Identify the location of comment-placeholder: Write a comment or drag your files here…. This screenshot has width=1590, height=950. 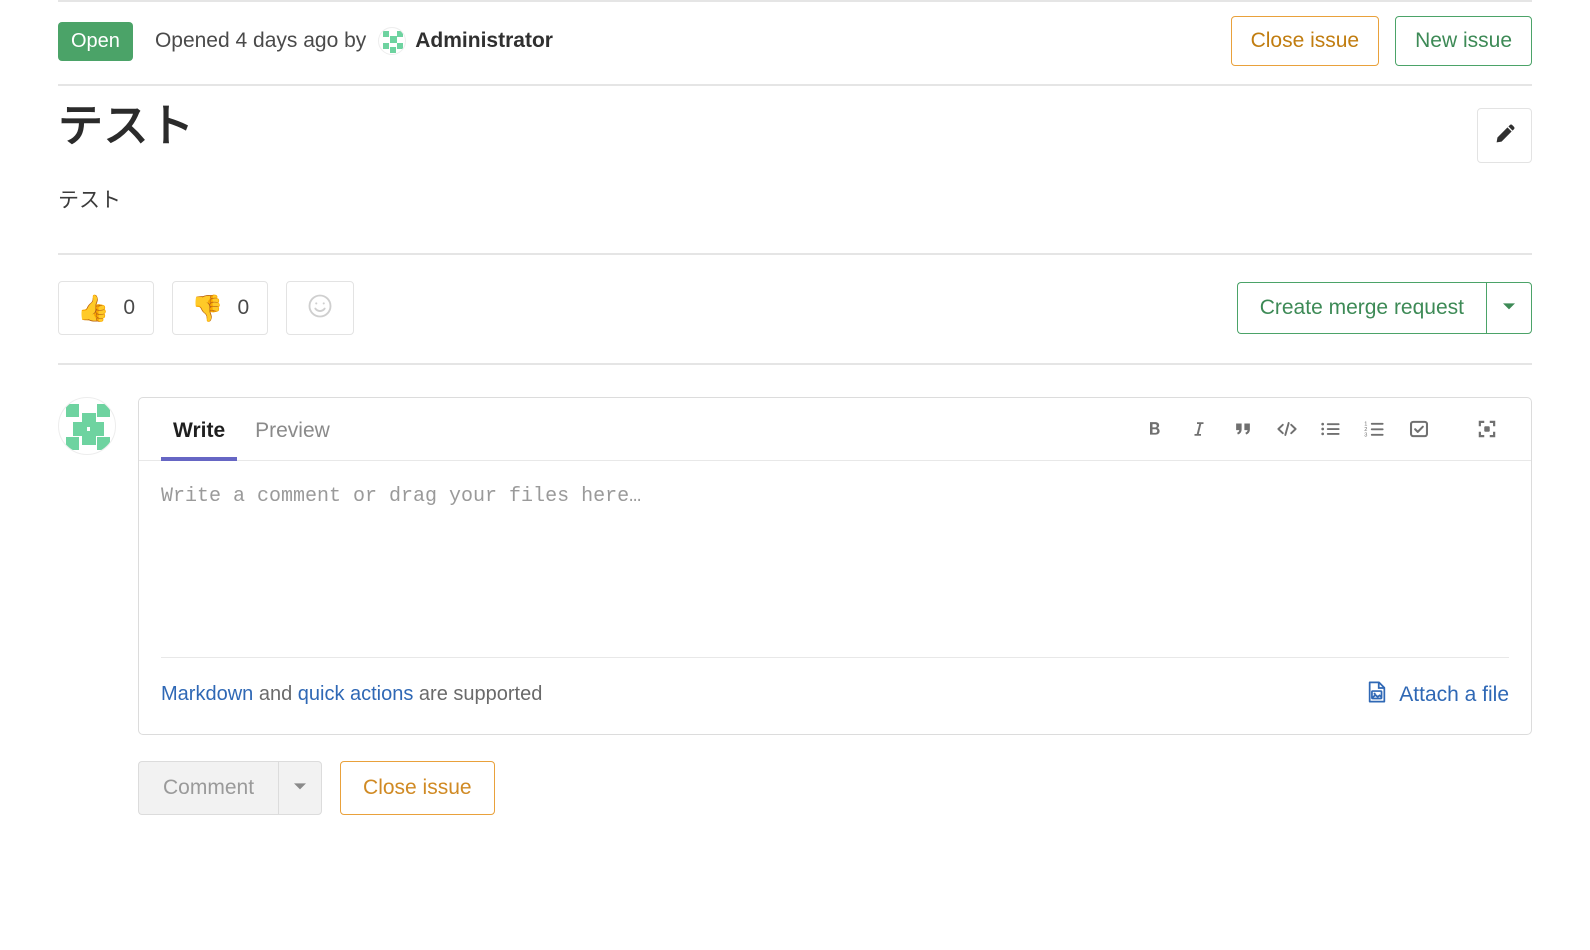
(401, 496).